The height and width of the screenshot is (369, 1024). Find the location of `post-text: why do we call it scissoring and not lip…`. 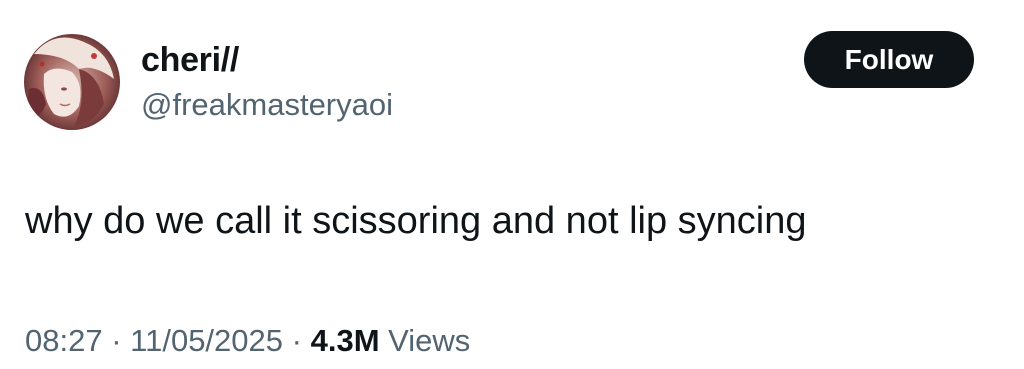

post-text: why do we call it scissoring and not lip… is located at coordinates (416, 221).